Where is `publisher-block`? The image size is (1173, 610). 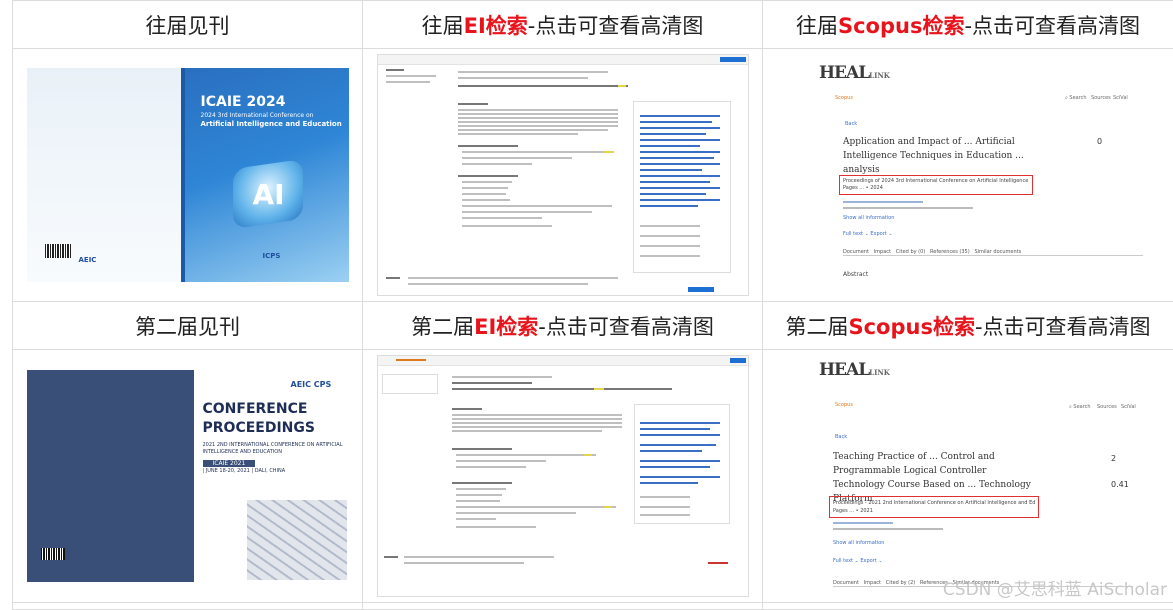
publisher-block is located at coordinates (69, 546).